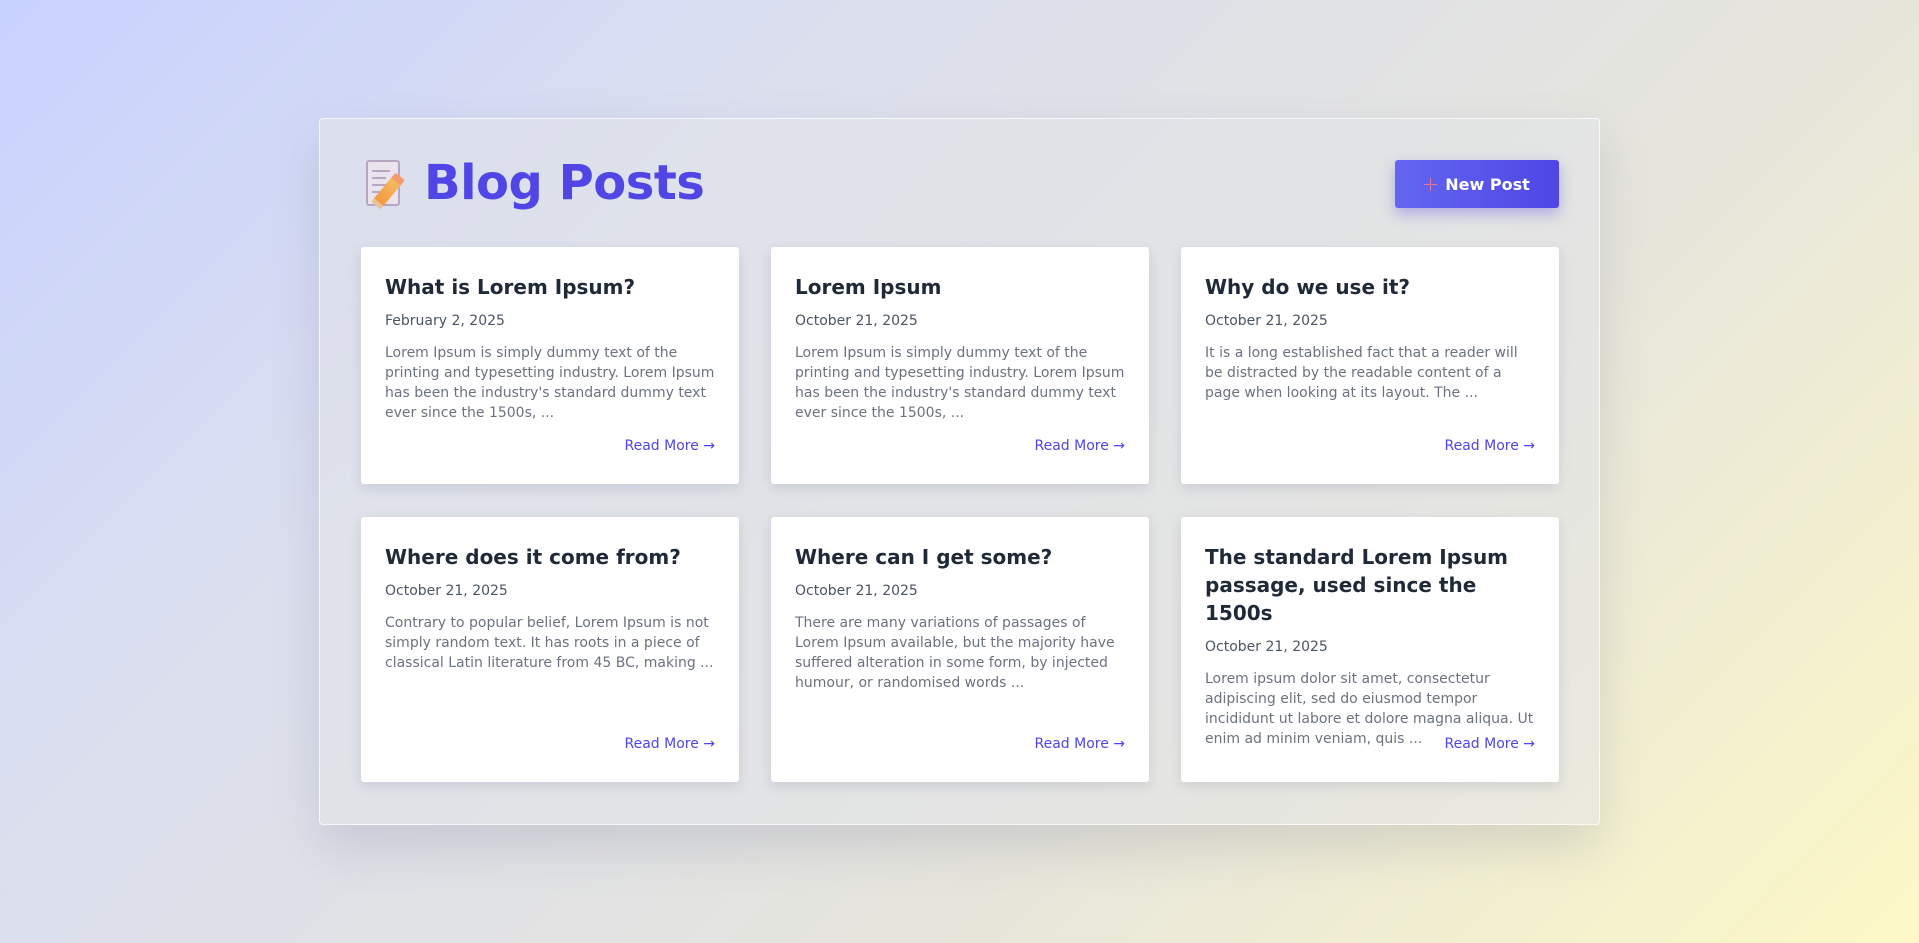 This screenshot has width=1919, height=943. I want to click on blog-header: Blog Posts New Post, so click(960, 183).